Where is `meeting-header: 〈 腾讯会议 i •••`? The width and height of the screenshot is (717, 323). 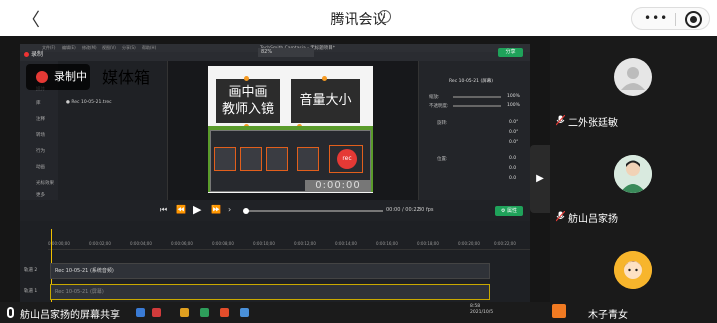 meeting-header: 〈 腾讯会议 i ••• is located at coordinates (358, 18).